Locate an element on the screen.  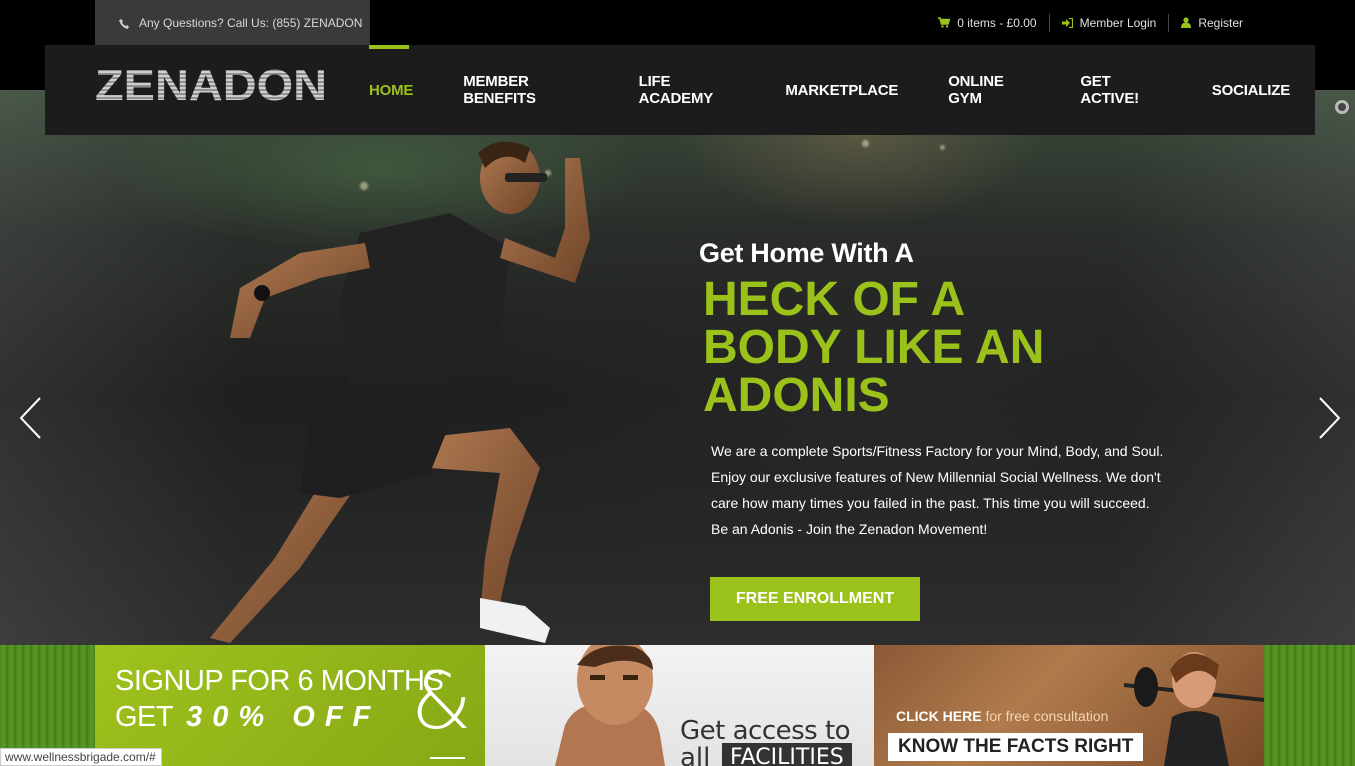
nav-online-gym: ONLINE GYM is located at coordinates (989, 90).